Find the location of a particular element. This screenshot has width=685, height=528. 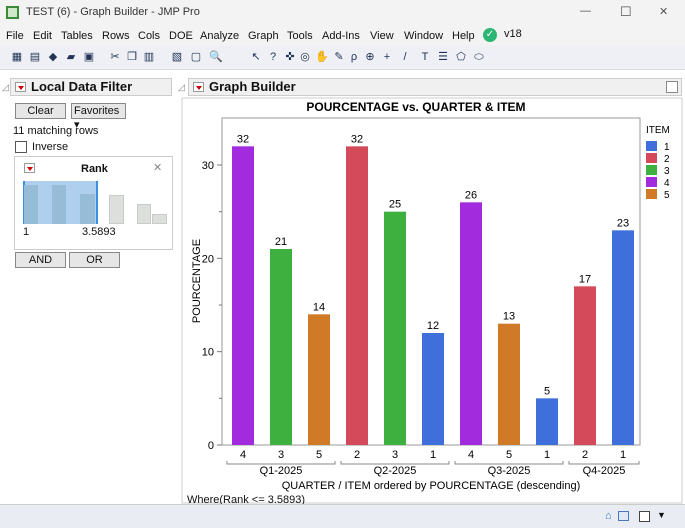

legend-label: 2 is located at coordinates (667, 159).